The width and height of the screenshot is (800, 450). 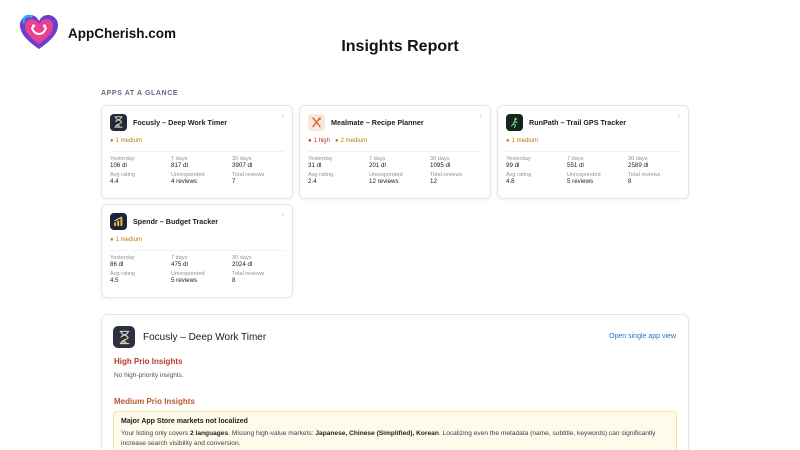 What do you see at coordinates (114, 181) in the screenshot?
I see `stat-avg-rating: 4.4` at bounding box center [114, 181].